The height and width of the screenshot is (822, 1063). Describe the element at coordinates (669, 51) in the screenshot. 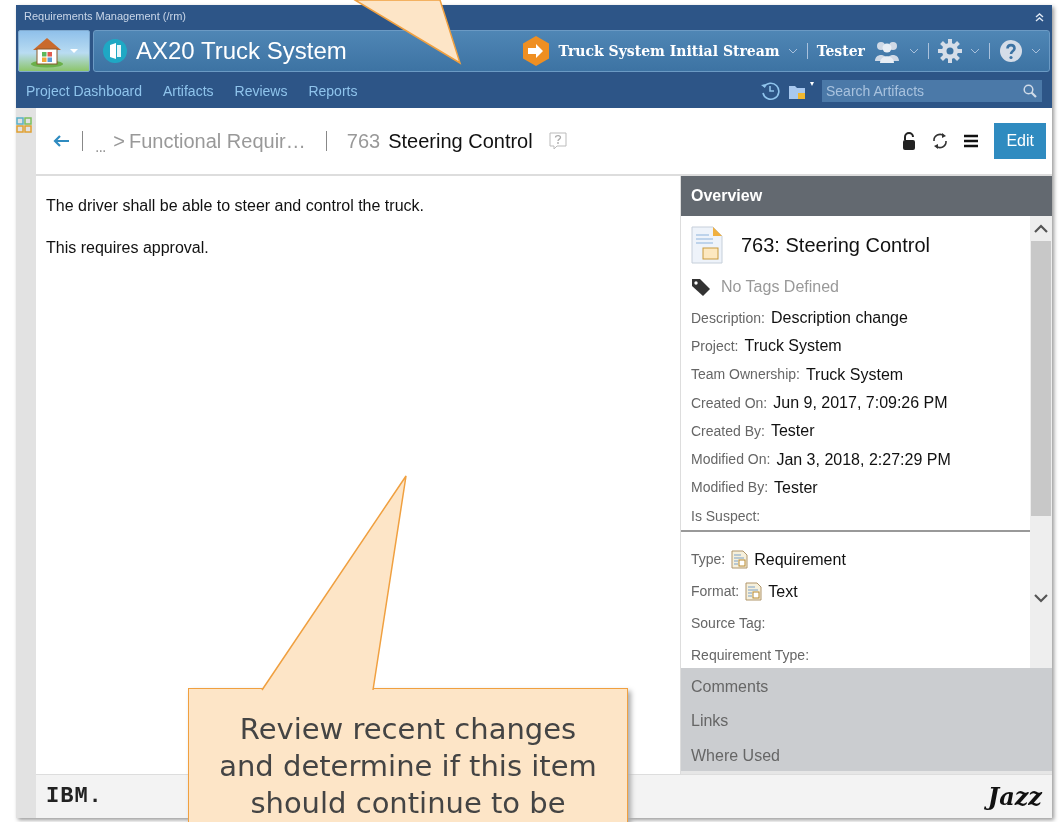

I see `stream-selector: Truck System Initial Stream` at that location.